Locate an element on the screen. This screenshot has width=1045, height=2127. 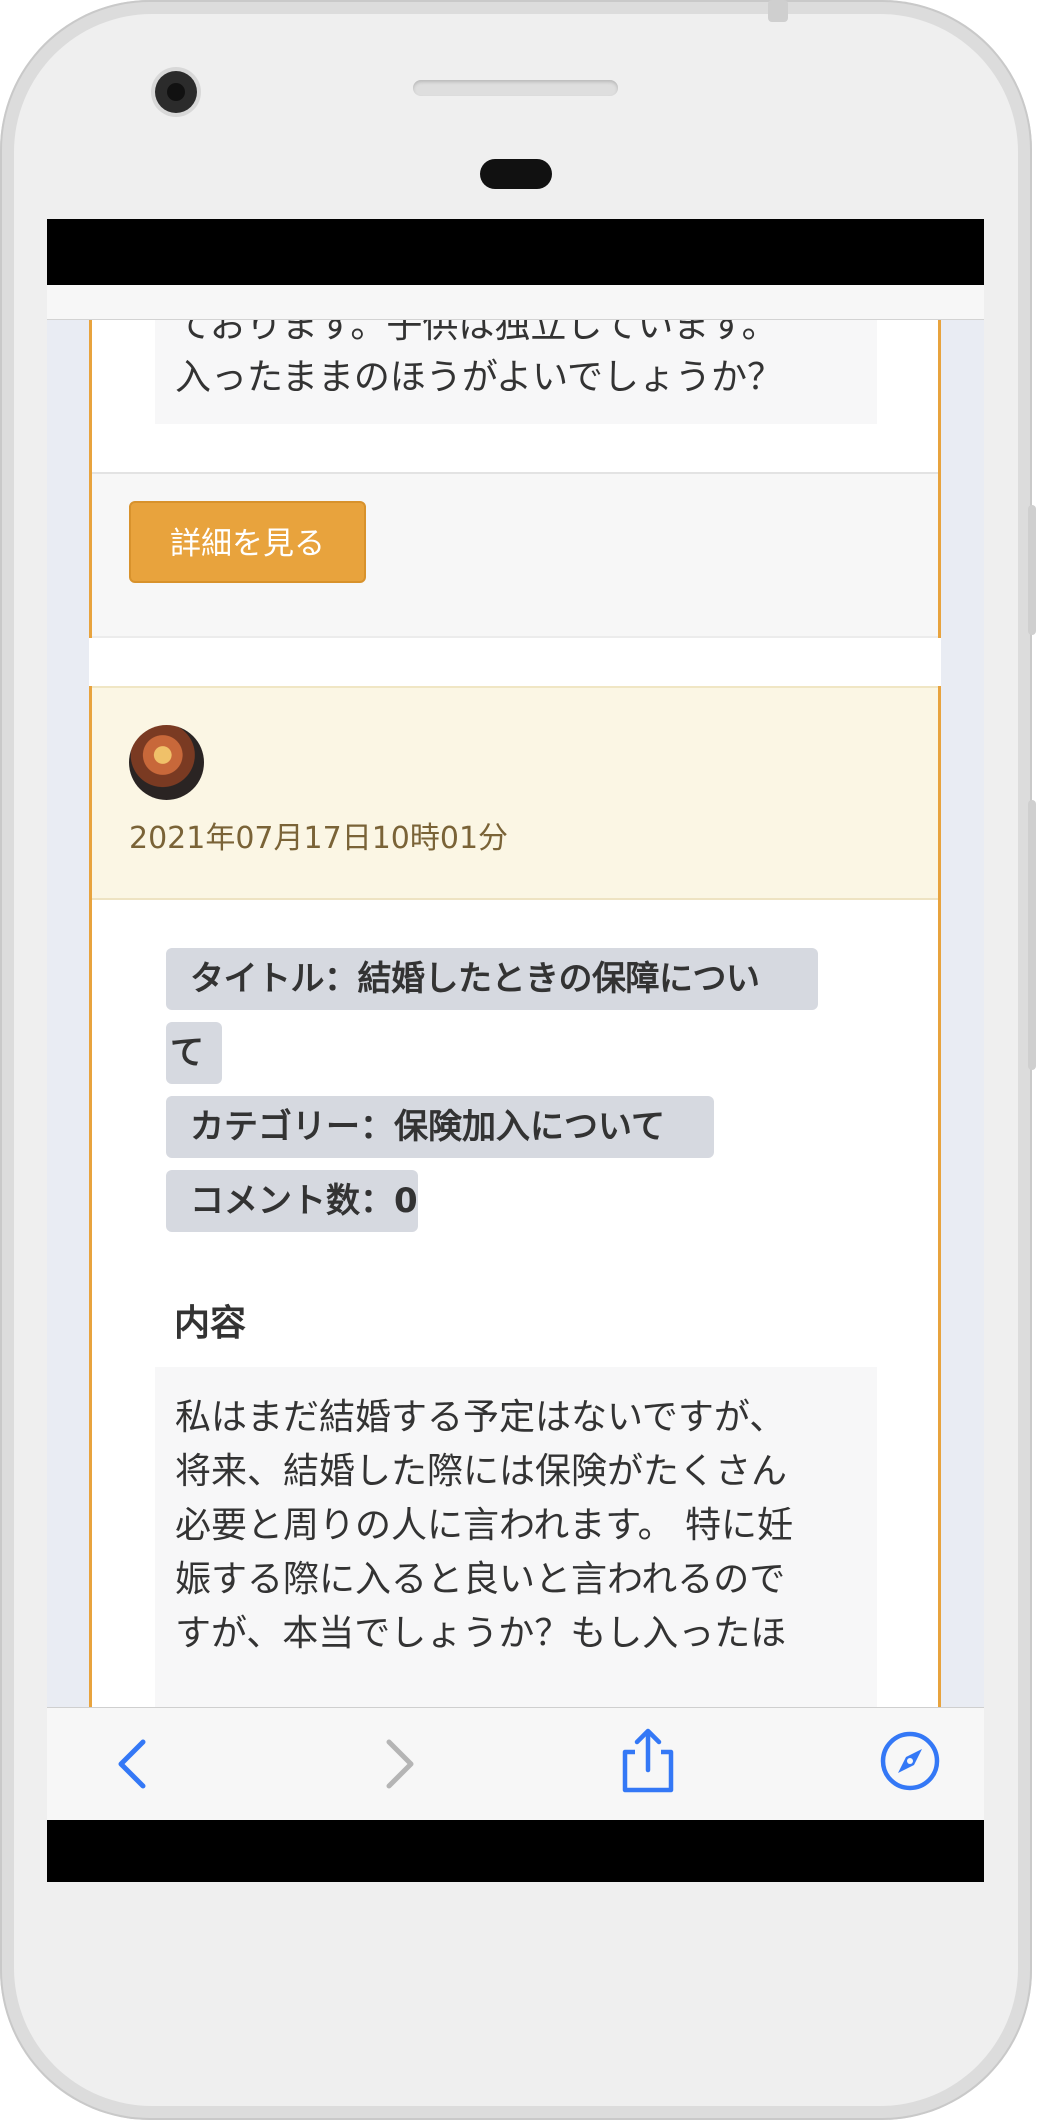
front-camera is located at coordinates (176, 92).